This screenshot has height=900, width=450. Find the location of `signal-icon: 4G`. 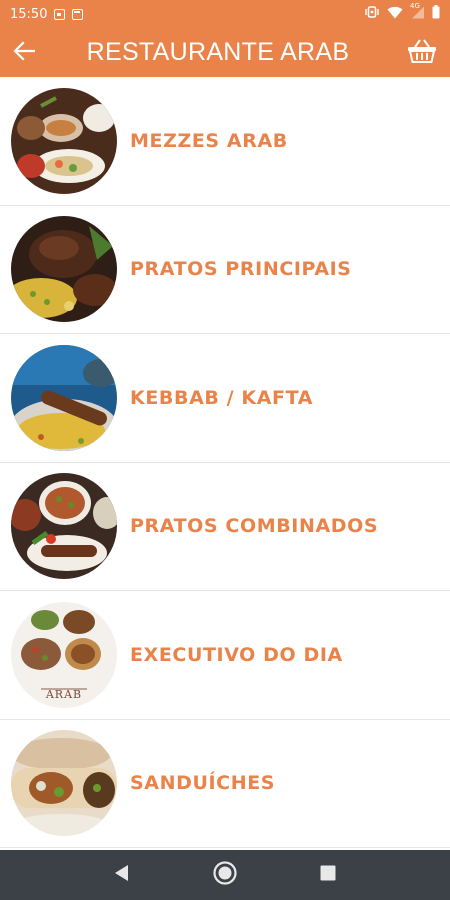

signal-icon: 4G is located at coordinates (417, 12).